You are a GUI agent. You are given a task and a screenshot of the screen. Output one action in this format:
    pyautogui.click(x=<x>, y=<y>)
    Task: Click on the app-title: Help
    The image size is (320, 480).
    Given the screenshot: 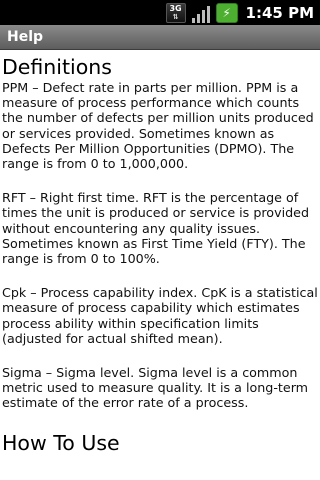 What is the action you would take?
    pyautogui.click(x=25, y=37)
    